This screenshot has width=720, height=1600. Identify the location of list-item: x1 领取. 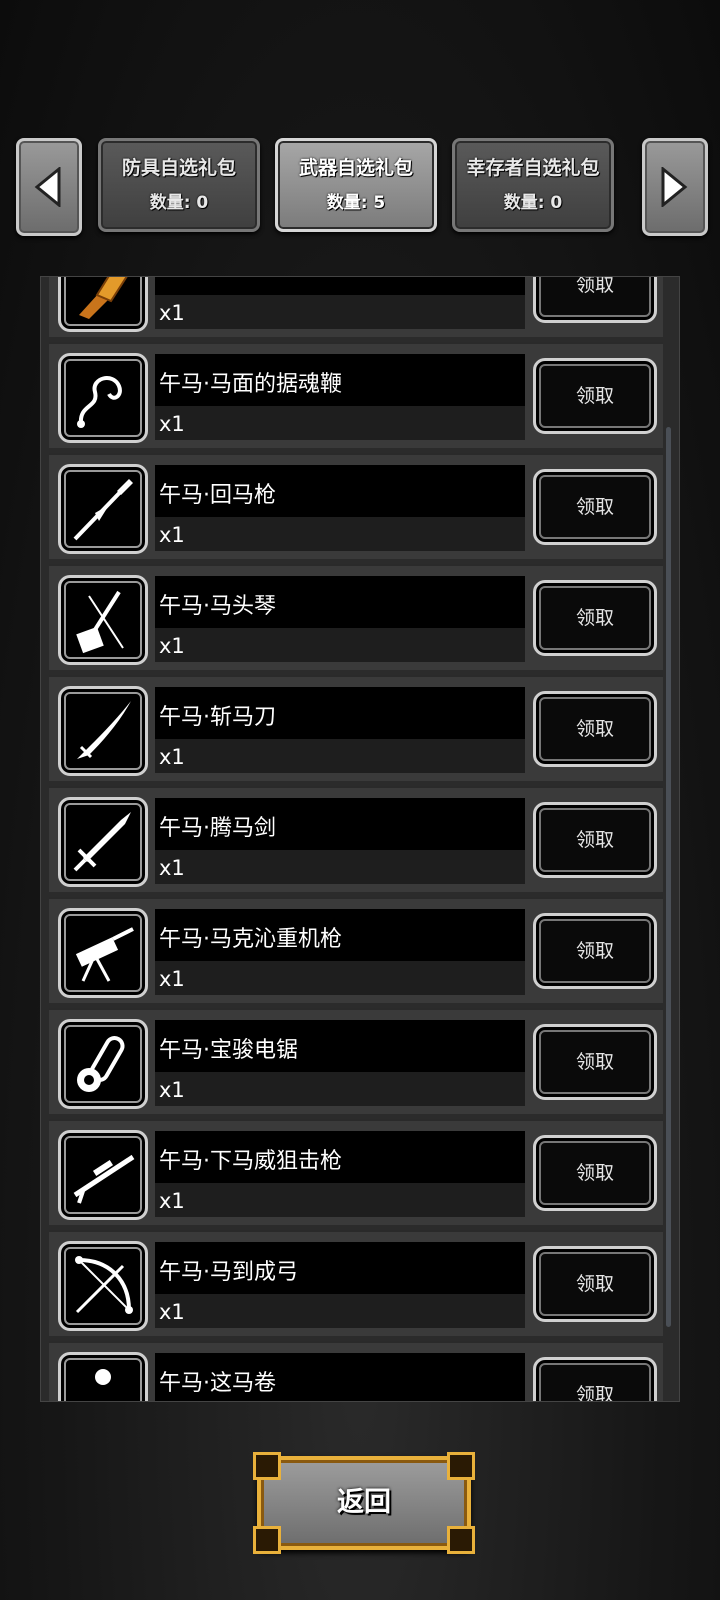
(356, 307).